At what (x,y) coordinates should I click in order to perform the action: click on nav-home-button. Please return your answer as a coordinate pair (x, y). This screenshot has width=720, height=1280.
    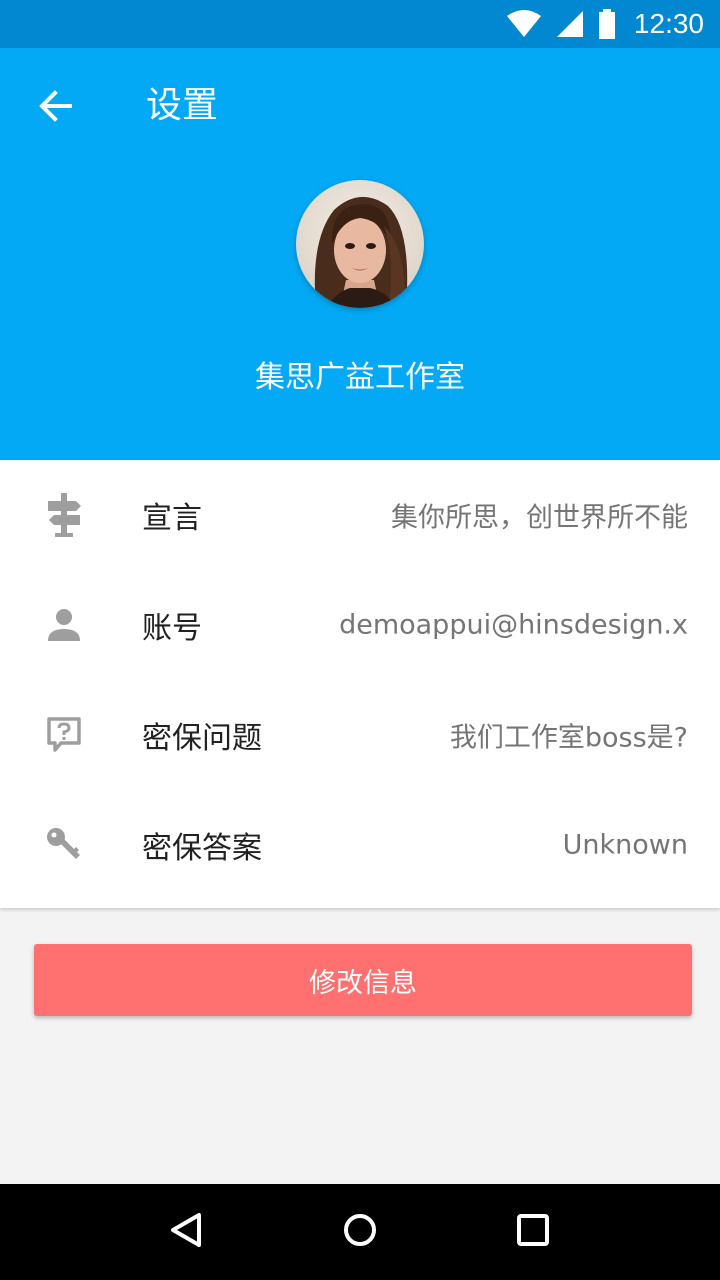
    Looking at the image, I should click on (360, 1232).